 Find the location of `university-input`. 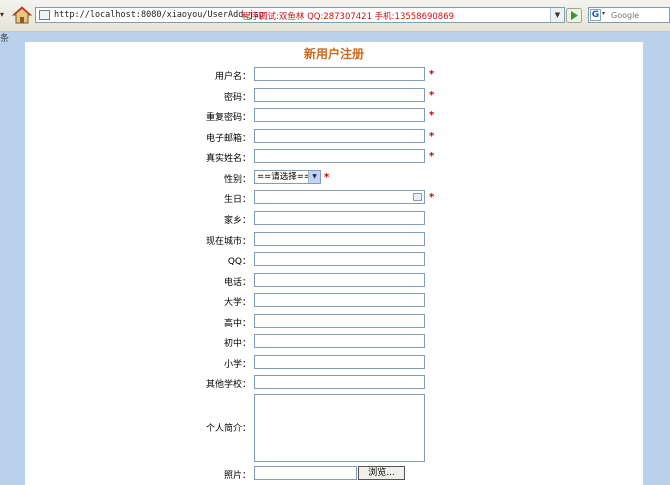

university-input is located at coordinates (339, 300).